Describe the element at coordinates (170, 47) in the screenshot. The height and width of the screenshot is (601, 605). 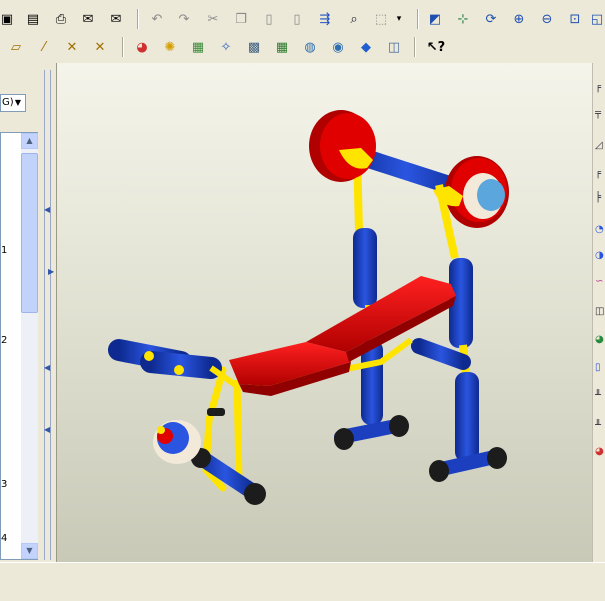
I see `light-icon: ✺` at that location.